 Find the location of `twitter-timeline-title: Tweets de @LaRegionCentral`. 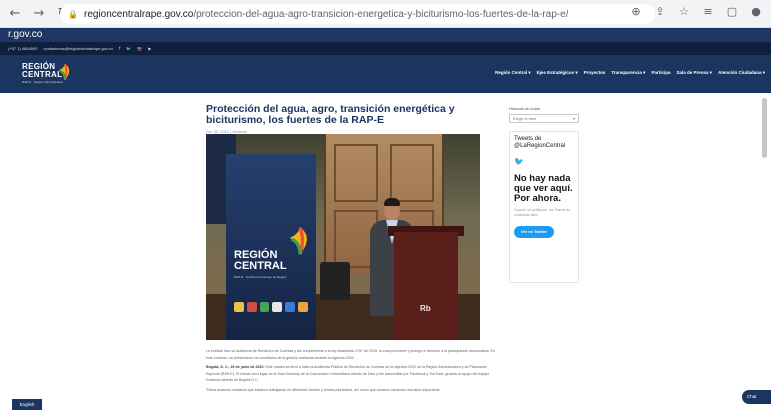

twitter-timeline-title: Tweets de @LaRegionCentral is located at coordinates (544, 143).